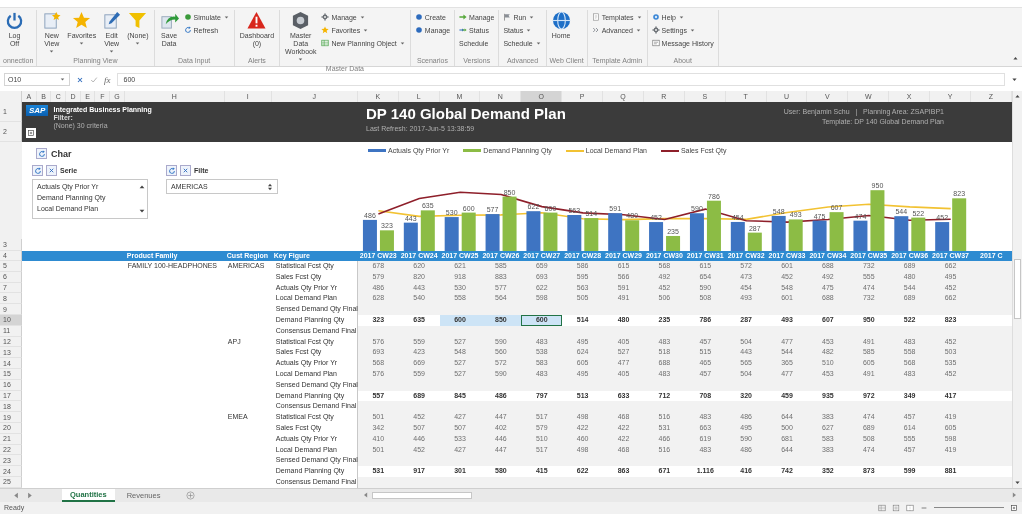 Image resolution: width=1022 pixels, height=515 pixels. What do you see at coordinates (910, 507) in the screenshot?
I see `page-break-icon` at bounding box center [910, 507].